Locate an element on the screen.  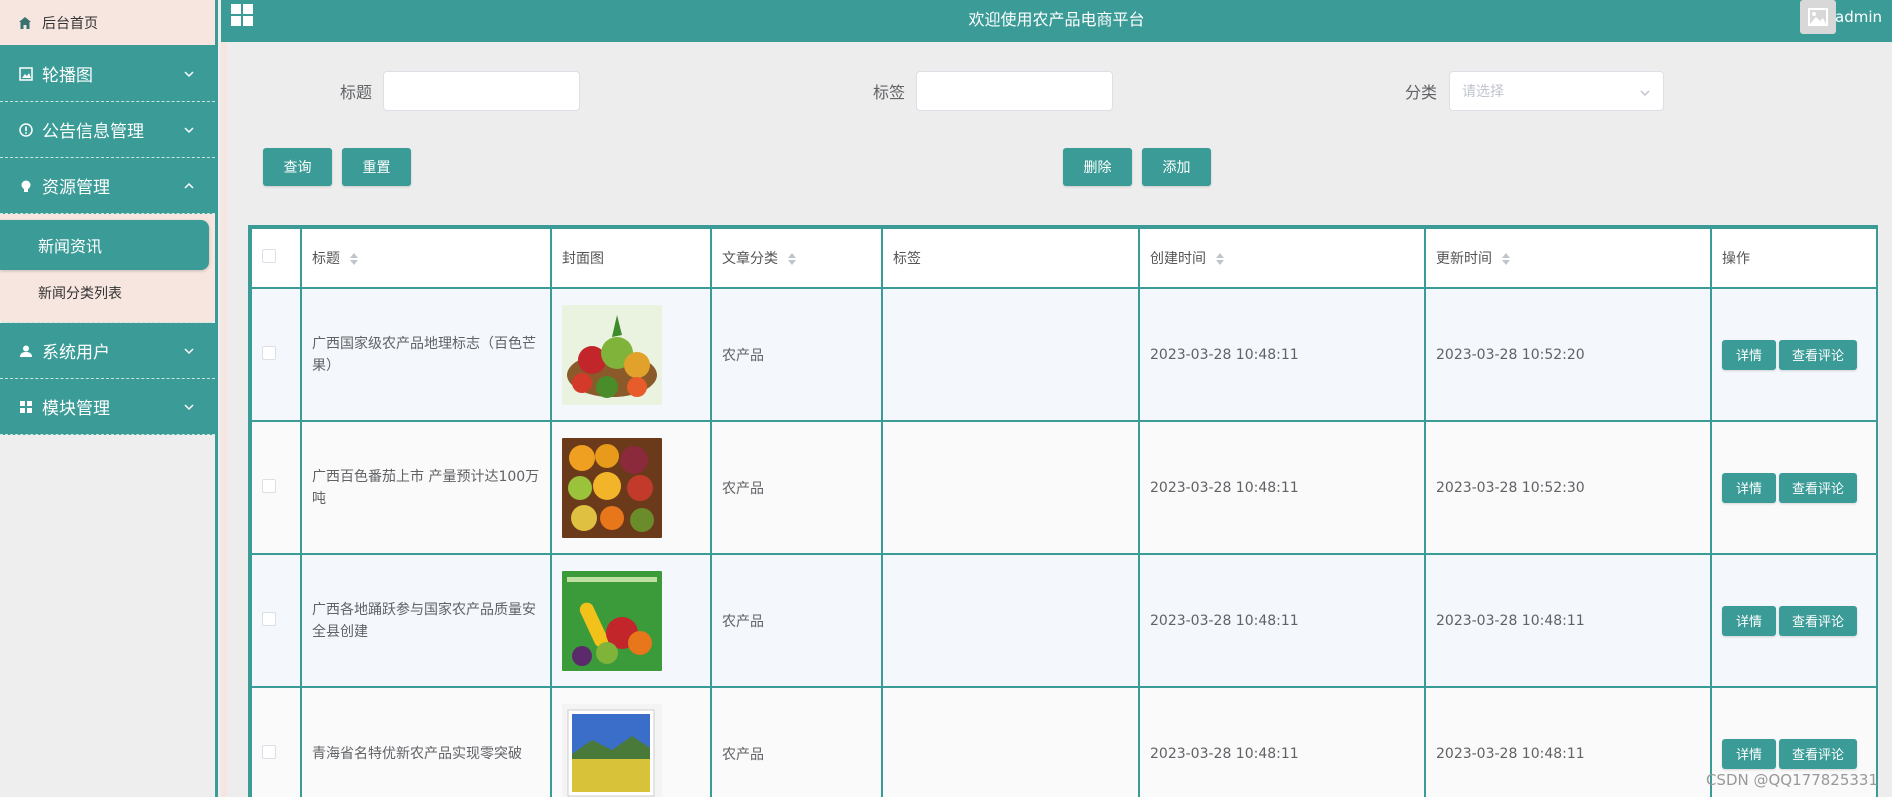
select-all-cell is located at coordinates (276, 258).